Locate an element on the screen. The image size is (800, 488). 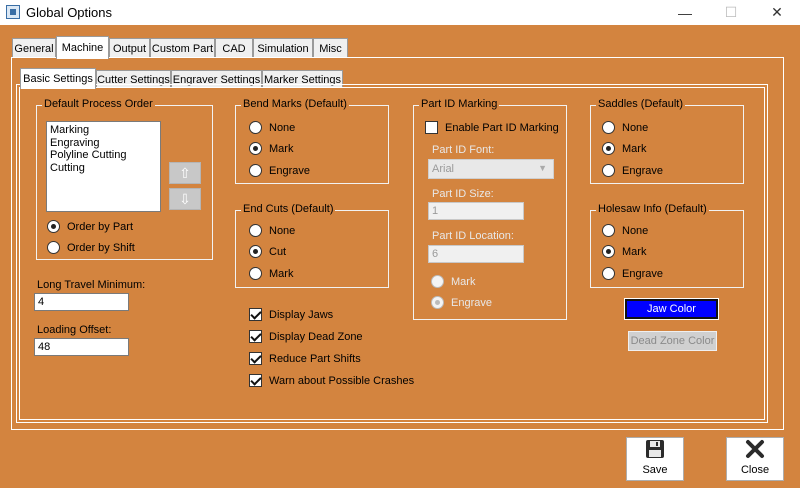
checkbox-label: Display Dead Zone is located at coordinates (316, 336).